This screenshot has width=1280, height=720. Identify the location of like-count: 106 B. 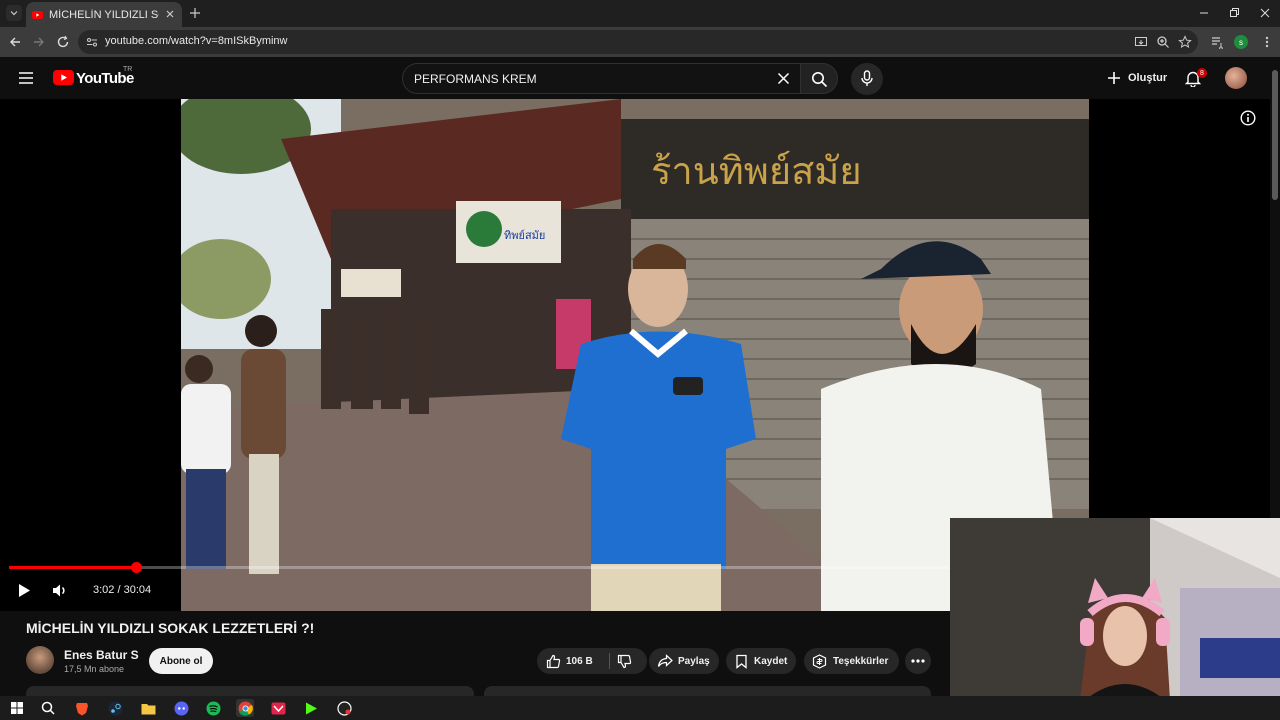
(579, 661).